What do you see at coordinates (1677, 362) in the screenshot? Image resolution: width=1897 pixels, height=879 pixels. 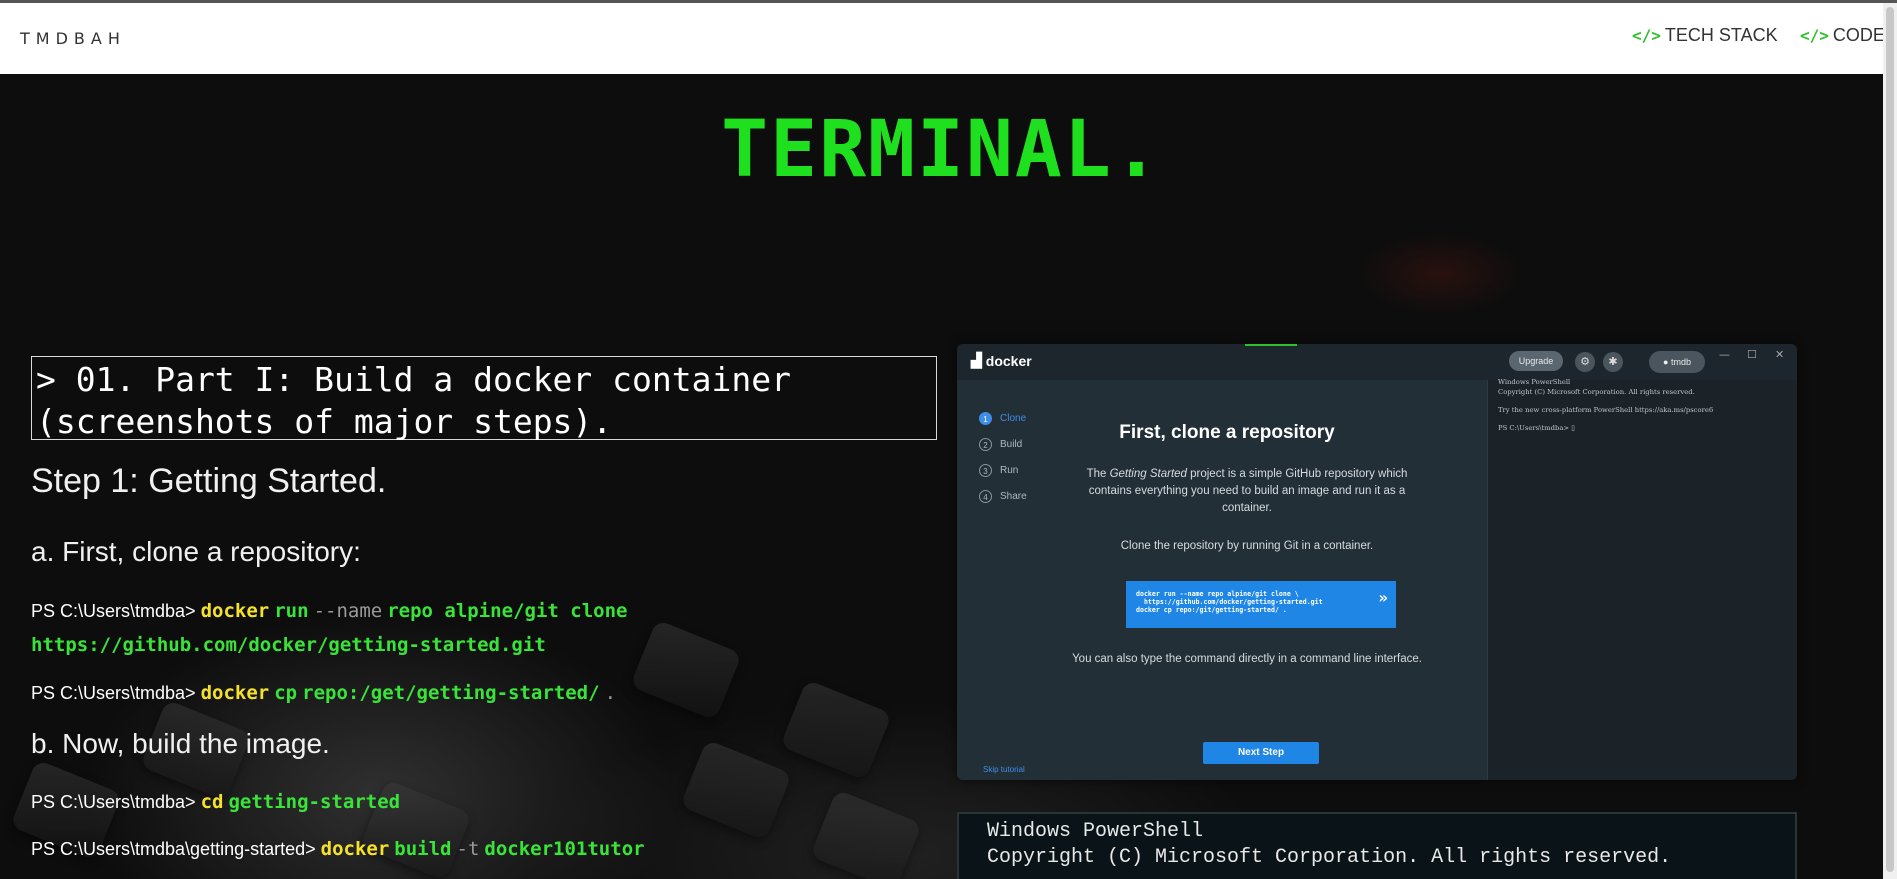 I see `user-menu: ● tmdb` at bounding box center [1677, 362].